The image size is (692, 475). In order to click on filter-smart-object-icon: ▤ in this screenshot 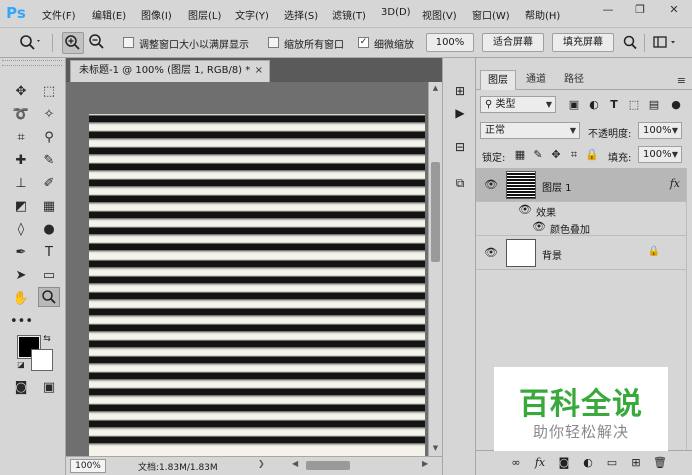, I will do `click(654, 105)`.